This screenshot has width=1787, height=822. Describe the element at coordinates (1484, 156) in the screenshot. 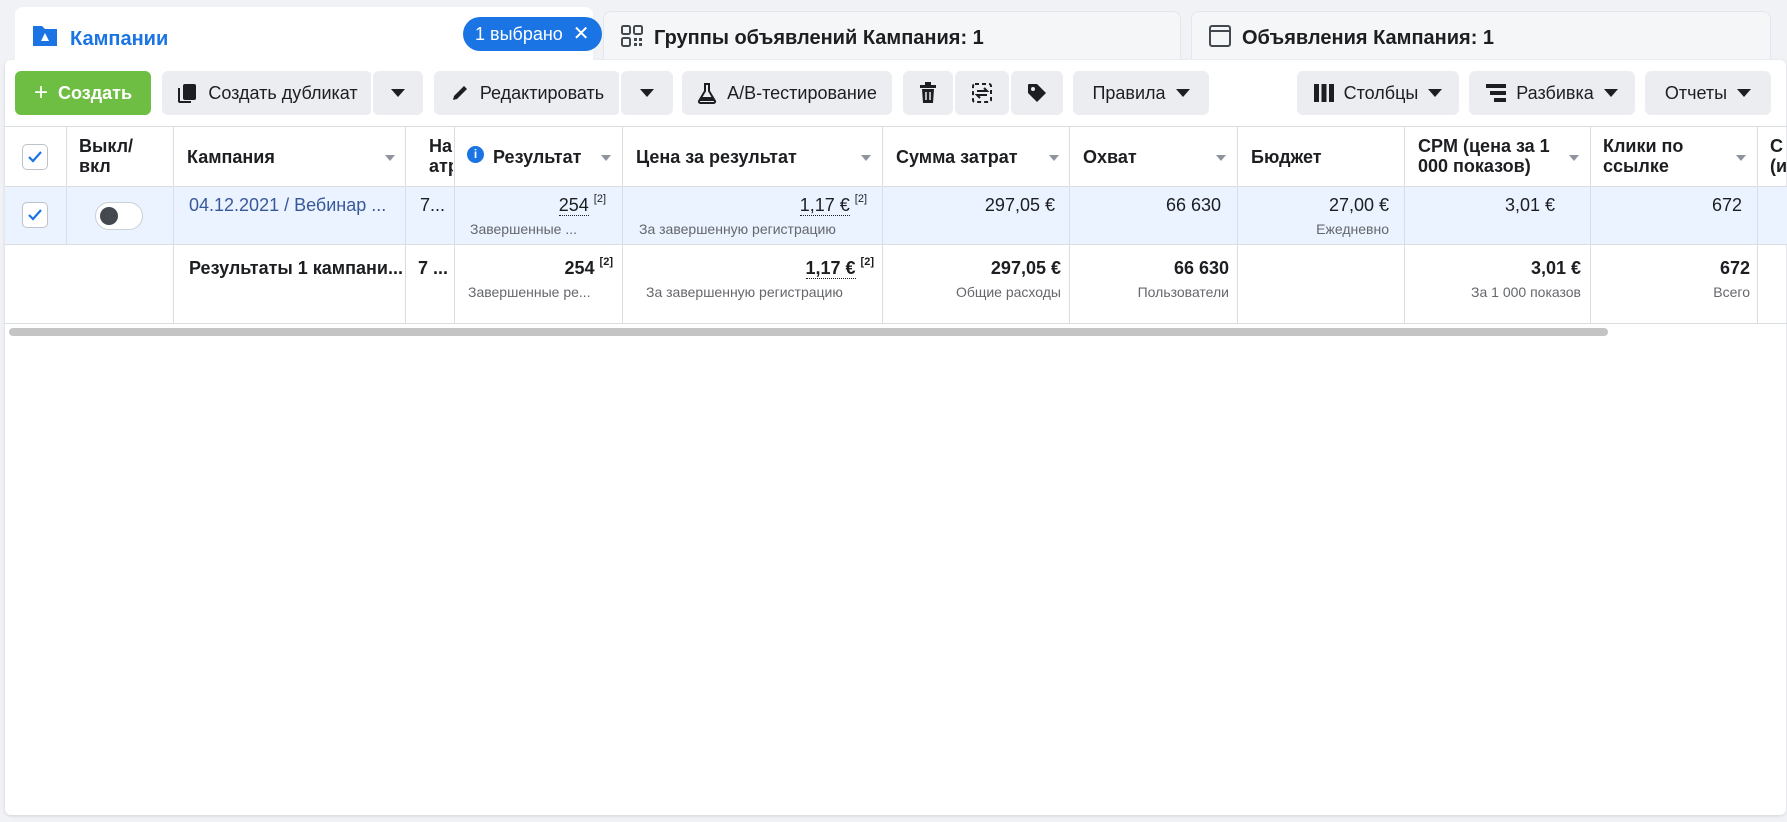

I see `header-cpm: CPM (цена за 1 000 показов)` at that location.